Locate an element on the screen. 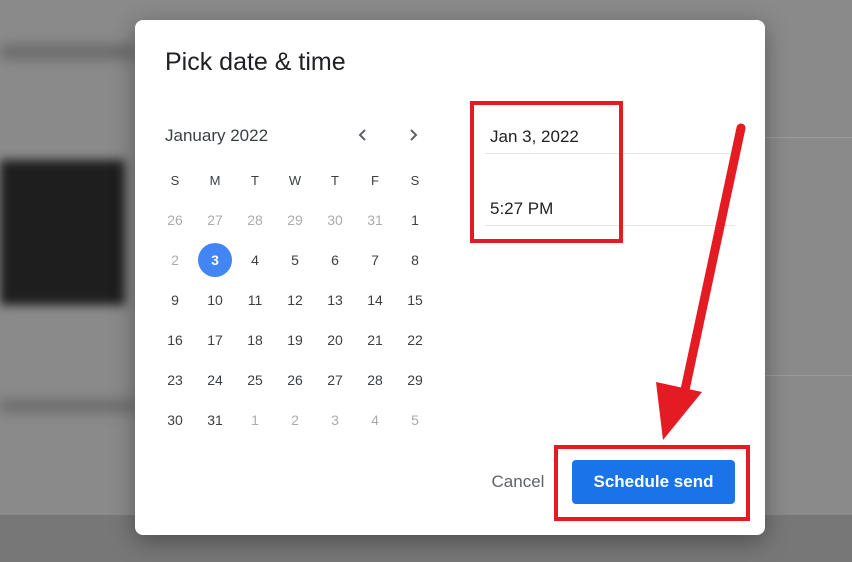 This screenshot has height=562, width=852. red-arrow-annotation is located at coordinates (701, 281).